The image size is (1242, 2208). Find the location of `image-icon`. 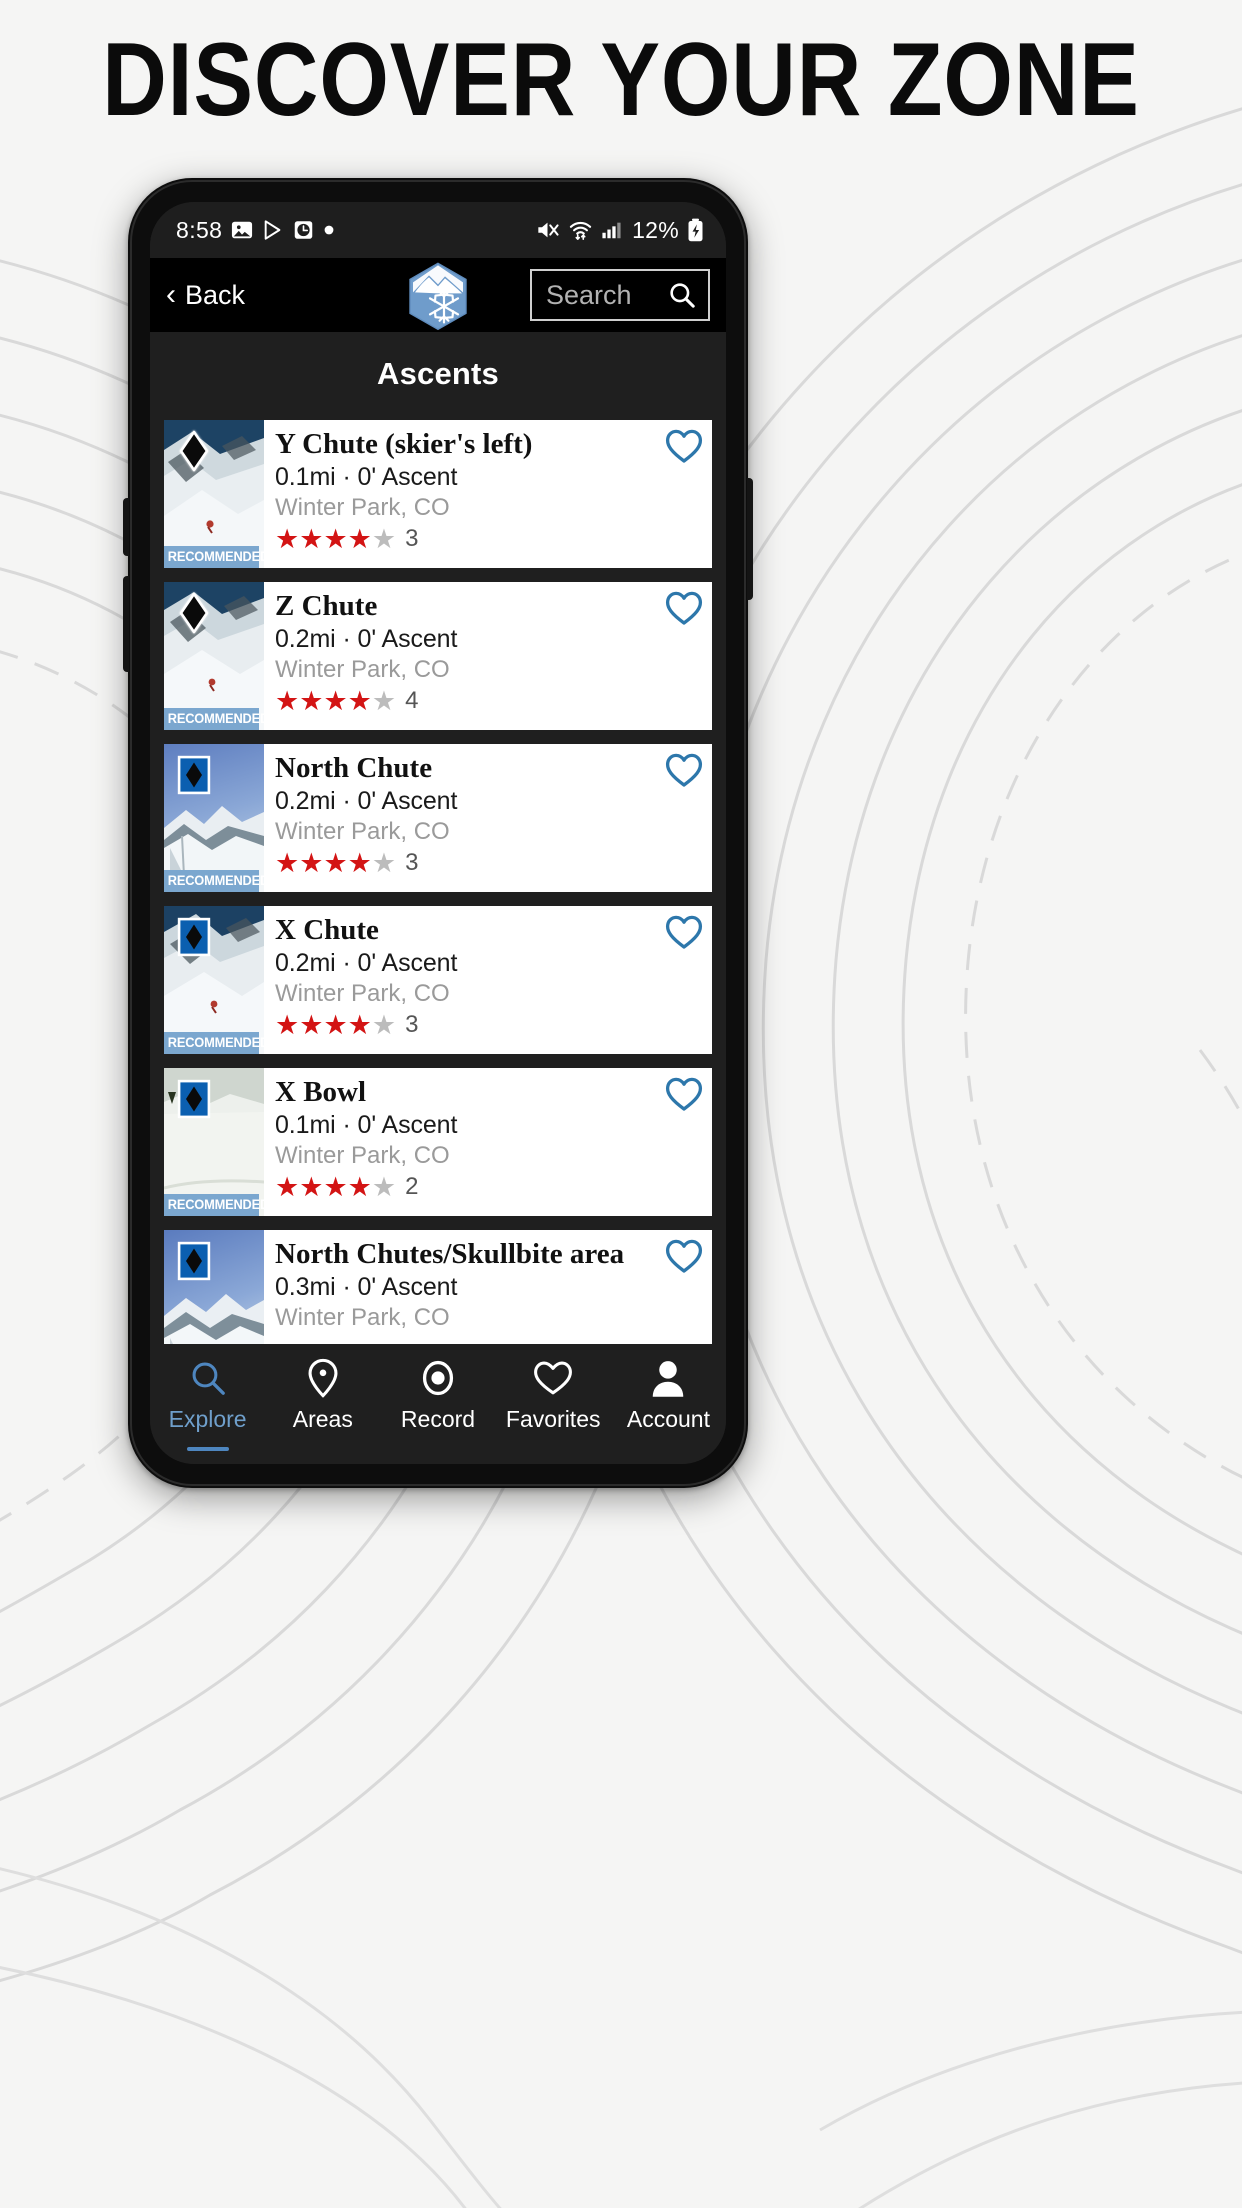

image-icon is located at coordinates (242, 230).